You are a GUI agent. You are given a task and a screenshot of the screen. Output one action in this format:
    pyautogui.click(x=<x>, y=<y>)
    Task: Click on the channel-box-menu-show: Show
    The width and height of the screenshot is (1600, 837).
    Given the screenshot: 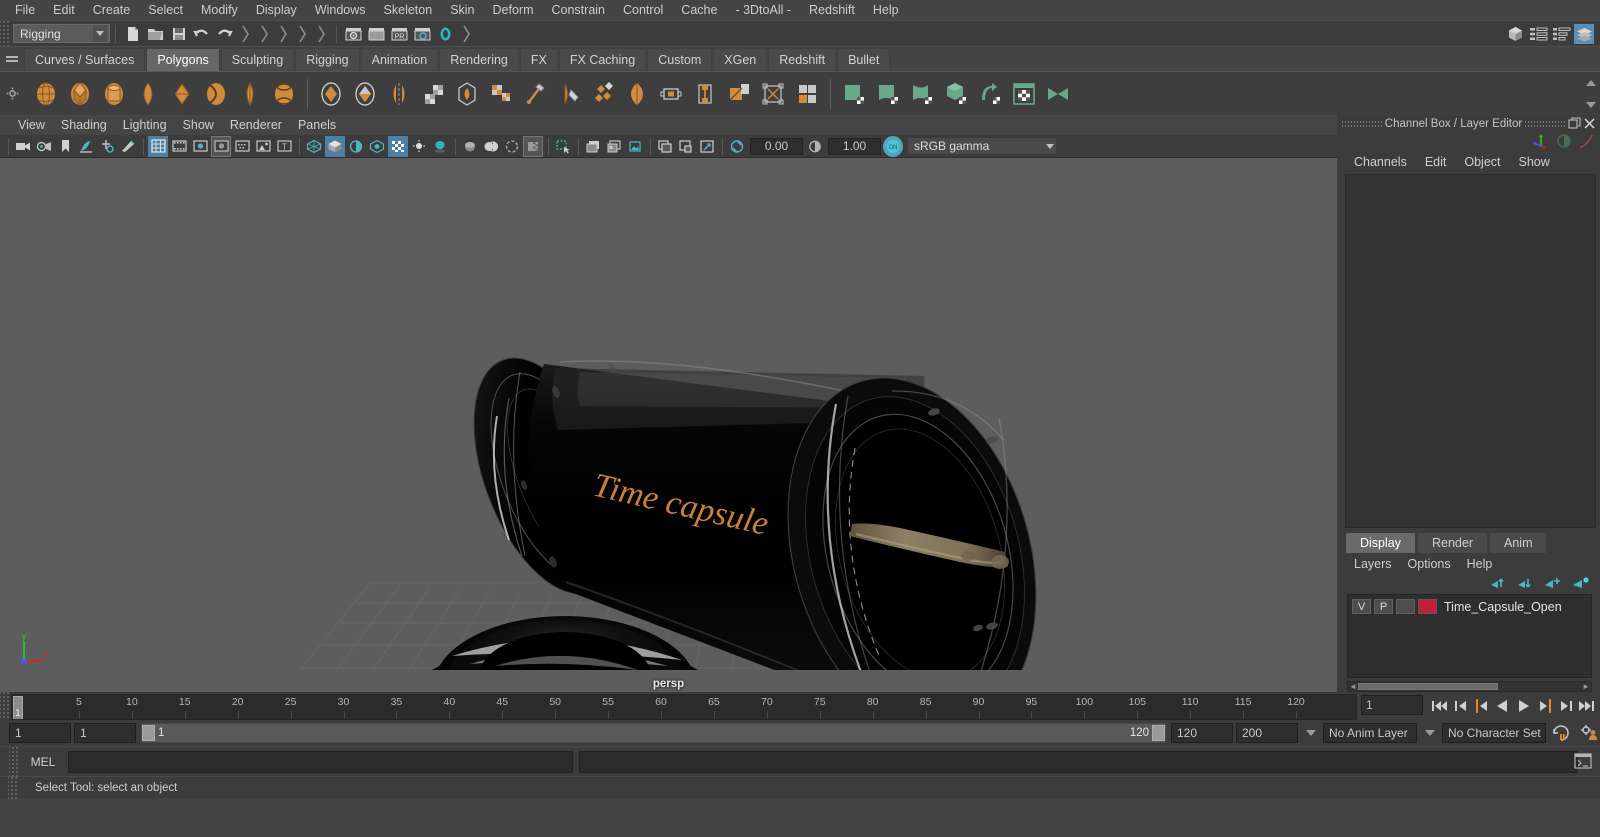 What is the action you would take?
    pyautogui.click(x=1534, y=162)
    